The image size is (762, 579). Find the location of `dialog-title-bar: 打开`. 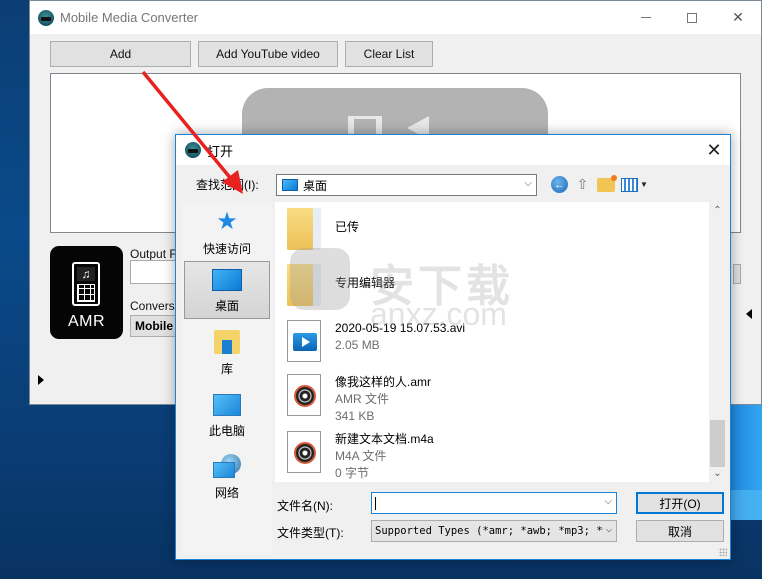

dialog-title-bar: 打开 is located at coordinates (453, 150).